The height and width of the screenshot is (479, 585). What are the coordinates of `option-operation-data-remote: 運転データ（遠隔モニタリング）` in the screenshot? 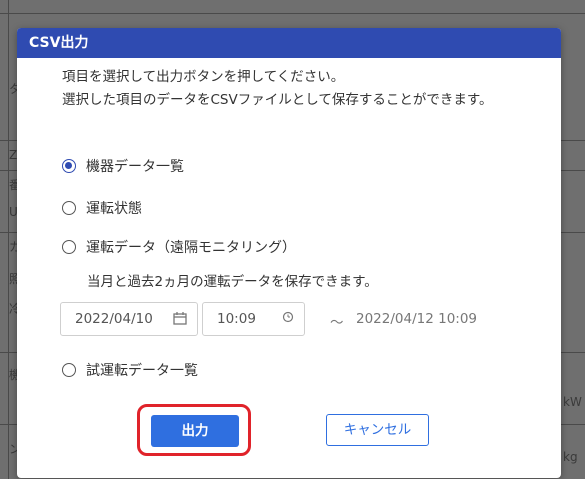 It's located at (179, 247).